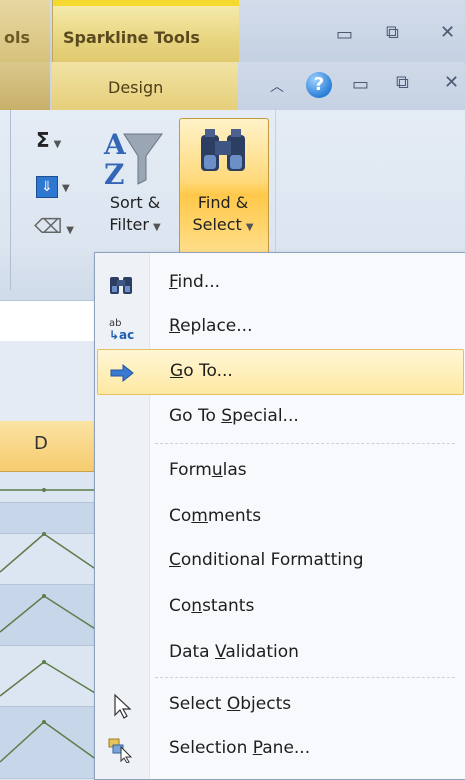 This screenshot has width=465, height=780. I want to click on title-bar: ols Sparkline Tools ▭ ⧉ ✕, so click(232, 31).